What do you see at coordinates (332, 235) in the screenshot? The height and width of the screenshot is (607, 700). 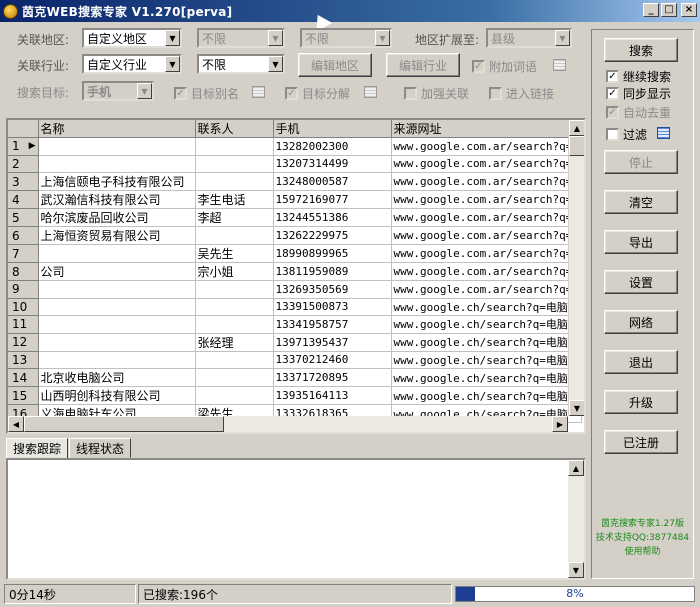 I see `cell-phone: 13262229975` at bounding box center [332, 235].